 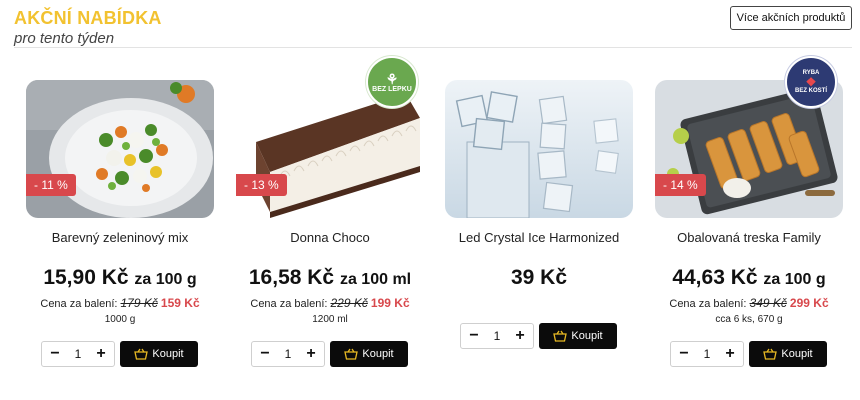 I want to click on product-name: Led Crystal Ice Harmonized, so click(x=539, y=237).